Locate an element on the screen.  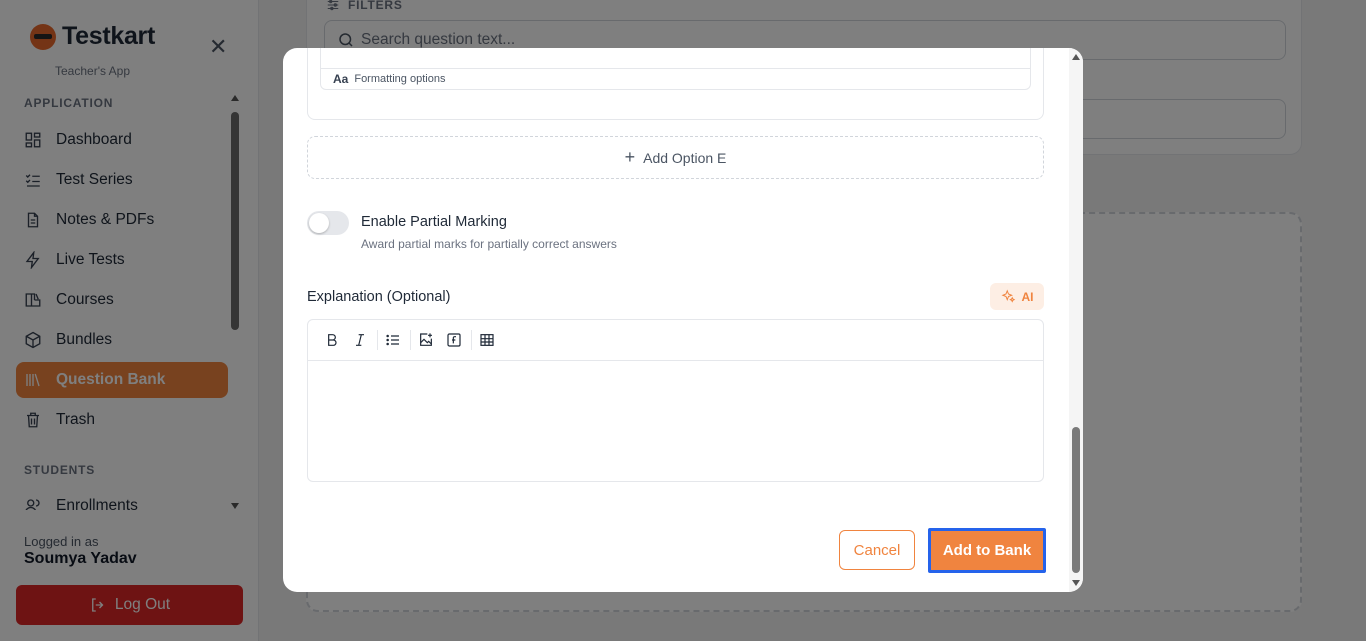
italic-icon is located at coordinates (360, 340).